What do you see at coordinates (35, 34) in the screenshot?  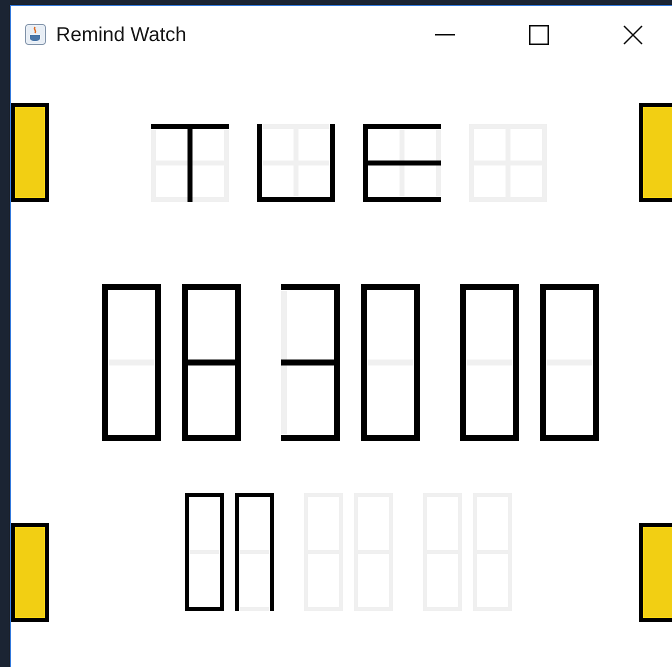 I see `coffee-cup-icon` at bounding box center [35, 34].